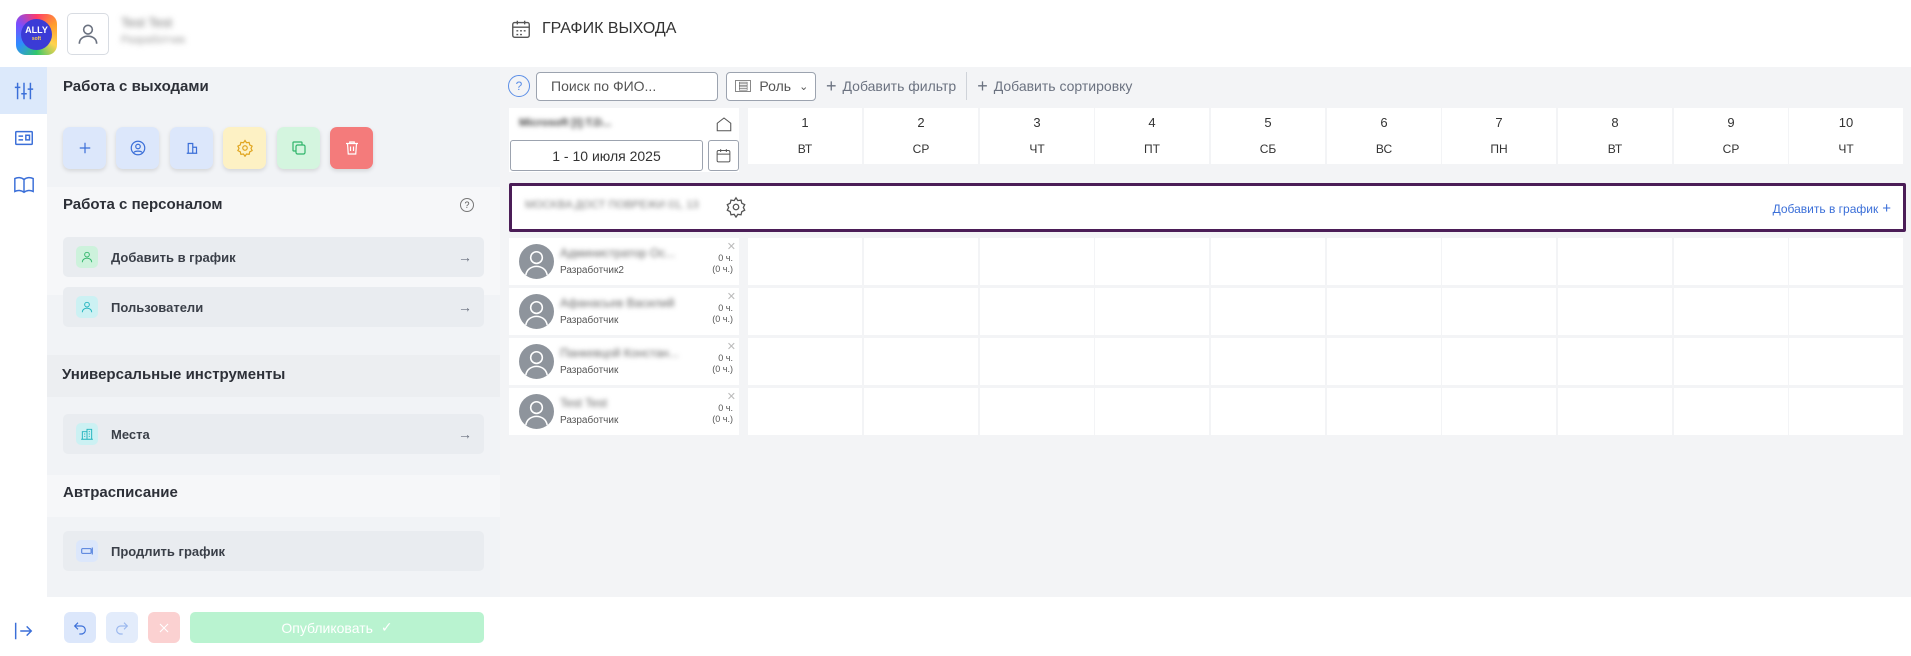 This screenshot has height=656, width=1911. Describe the element at coordinates (1054, 86) in the screenshot. I see `add-sort-button: + Добавить сортировку` at that location.